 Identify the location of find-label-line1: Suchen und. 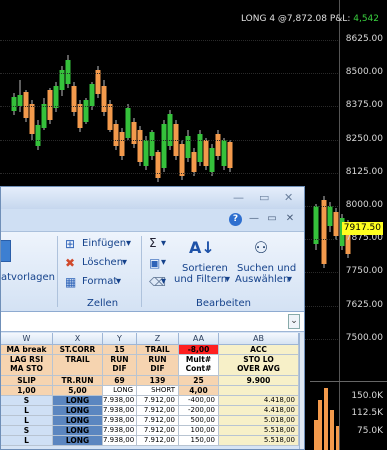
(266, 268).